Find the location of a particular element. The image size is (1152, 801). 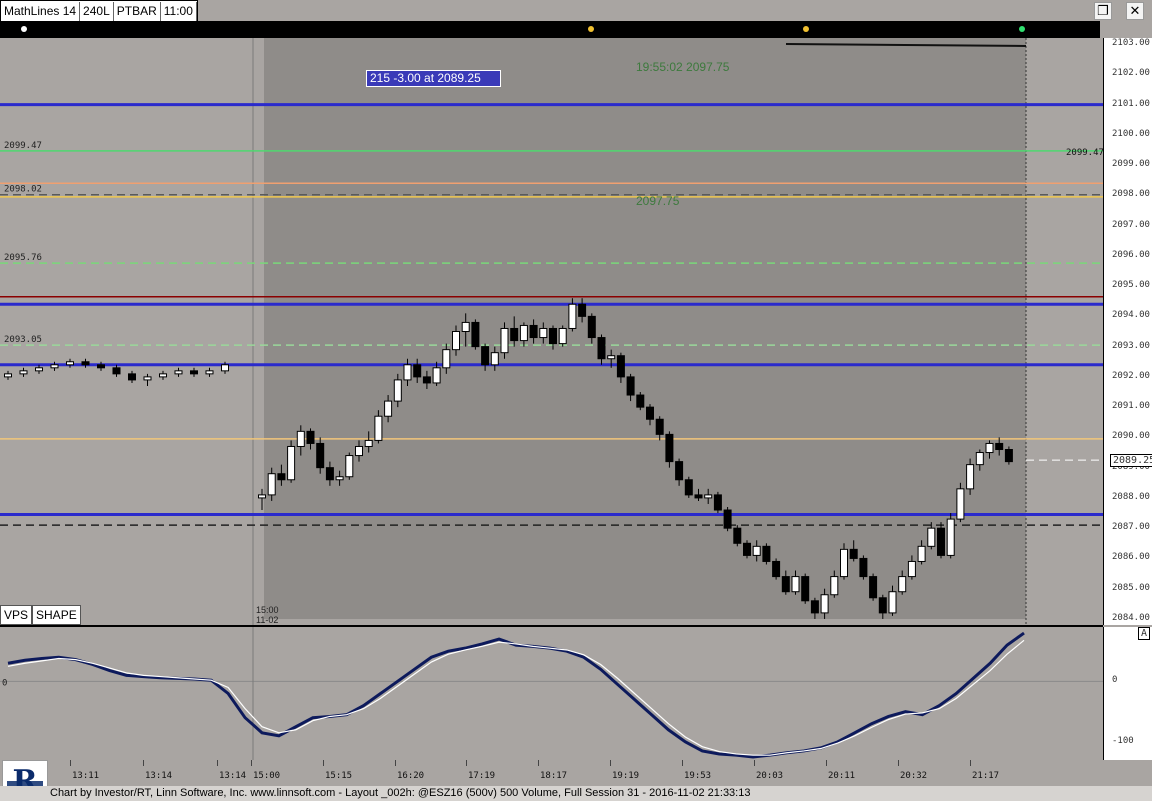

shape-button: SHAPE is located at coordinates (56, 615).